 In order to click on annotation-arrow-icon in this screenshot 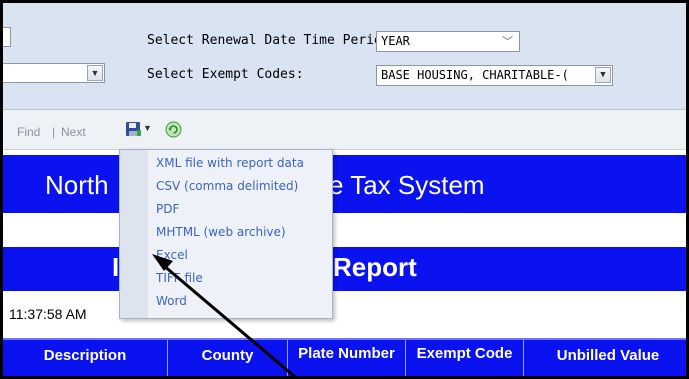, I will do `click(224, 315)`.